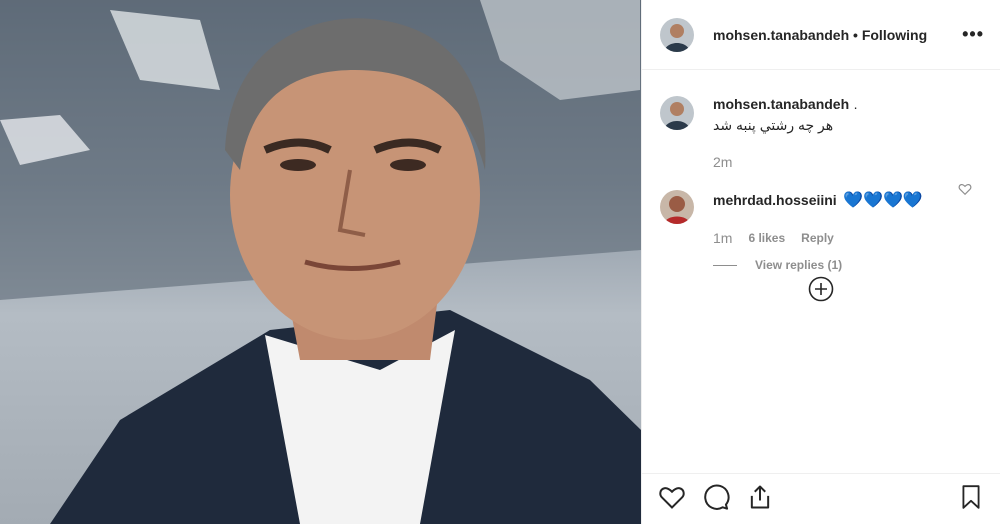  What do you see at coordinates (847, 238) in the screenshot?
I see `comment-meta: 1m 6 likes Reply` at bounding box center [847, 238].